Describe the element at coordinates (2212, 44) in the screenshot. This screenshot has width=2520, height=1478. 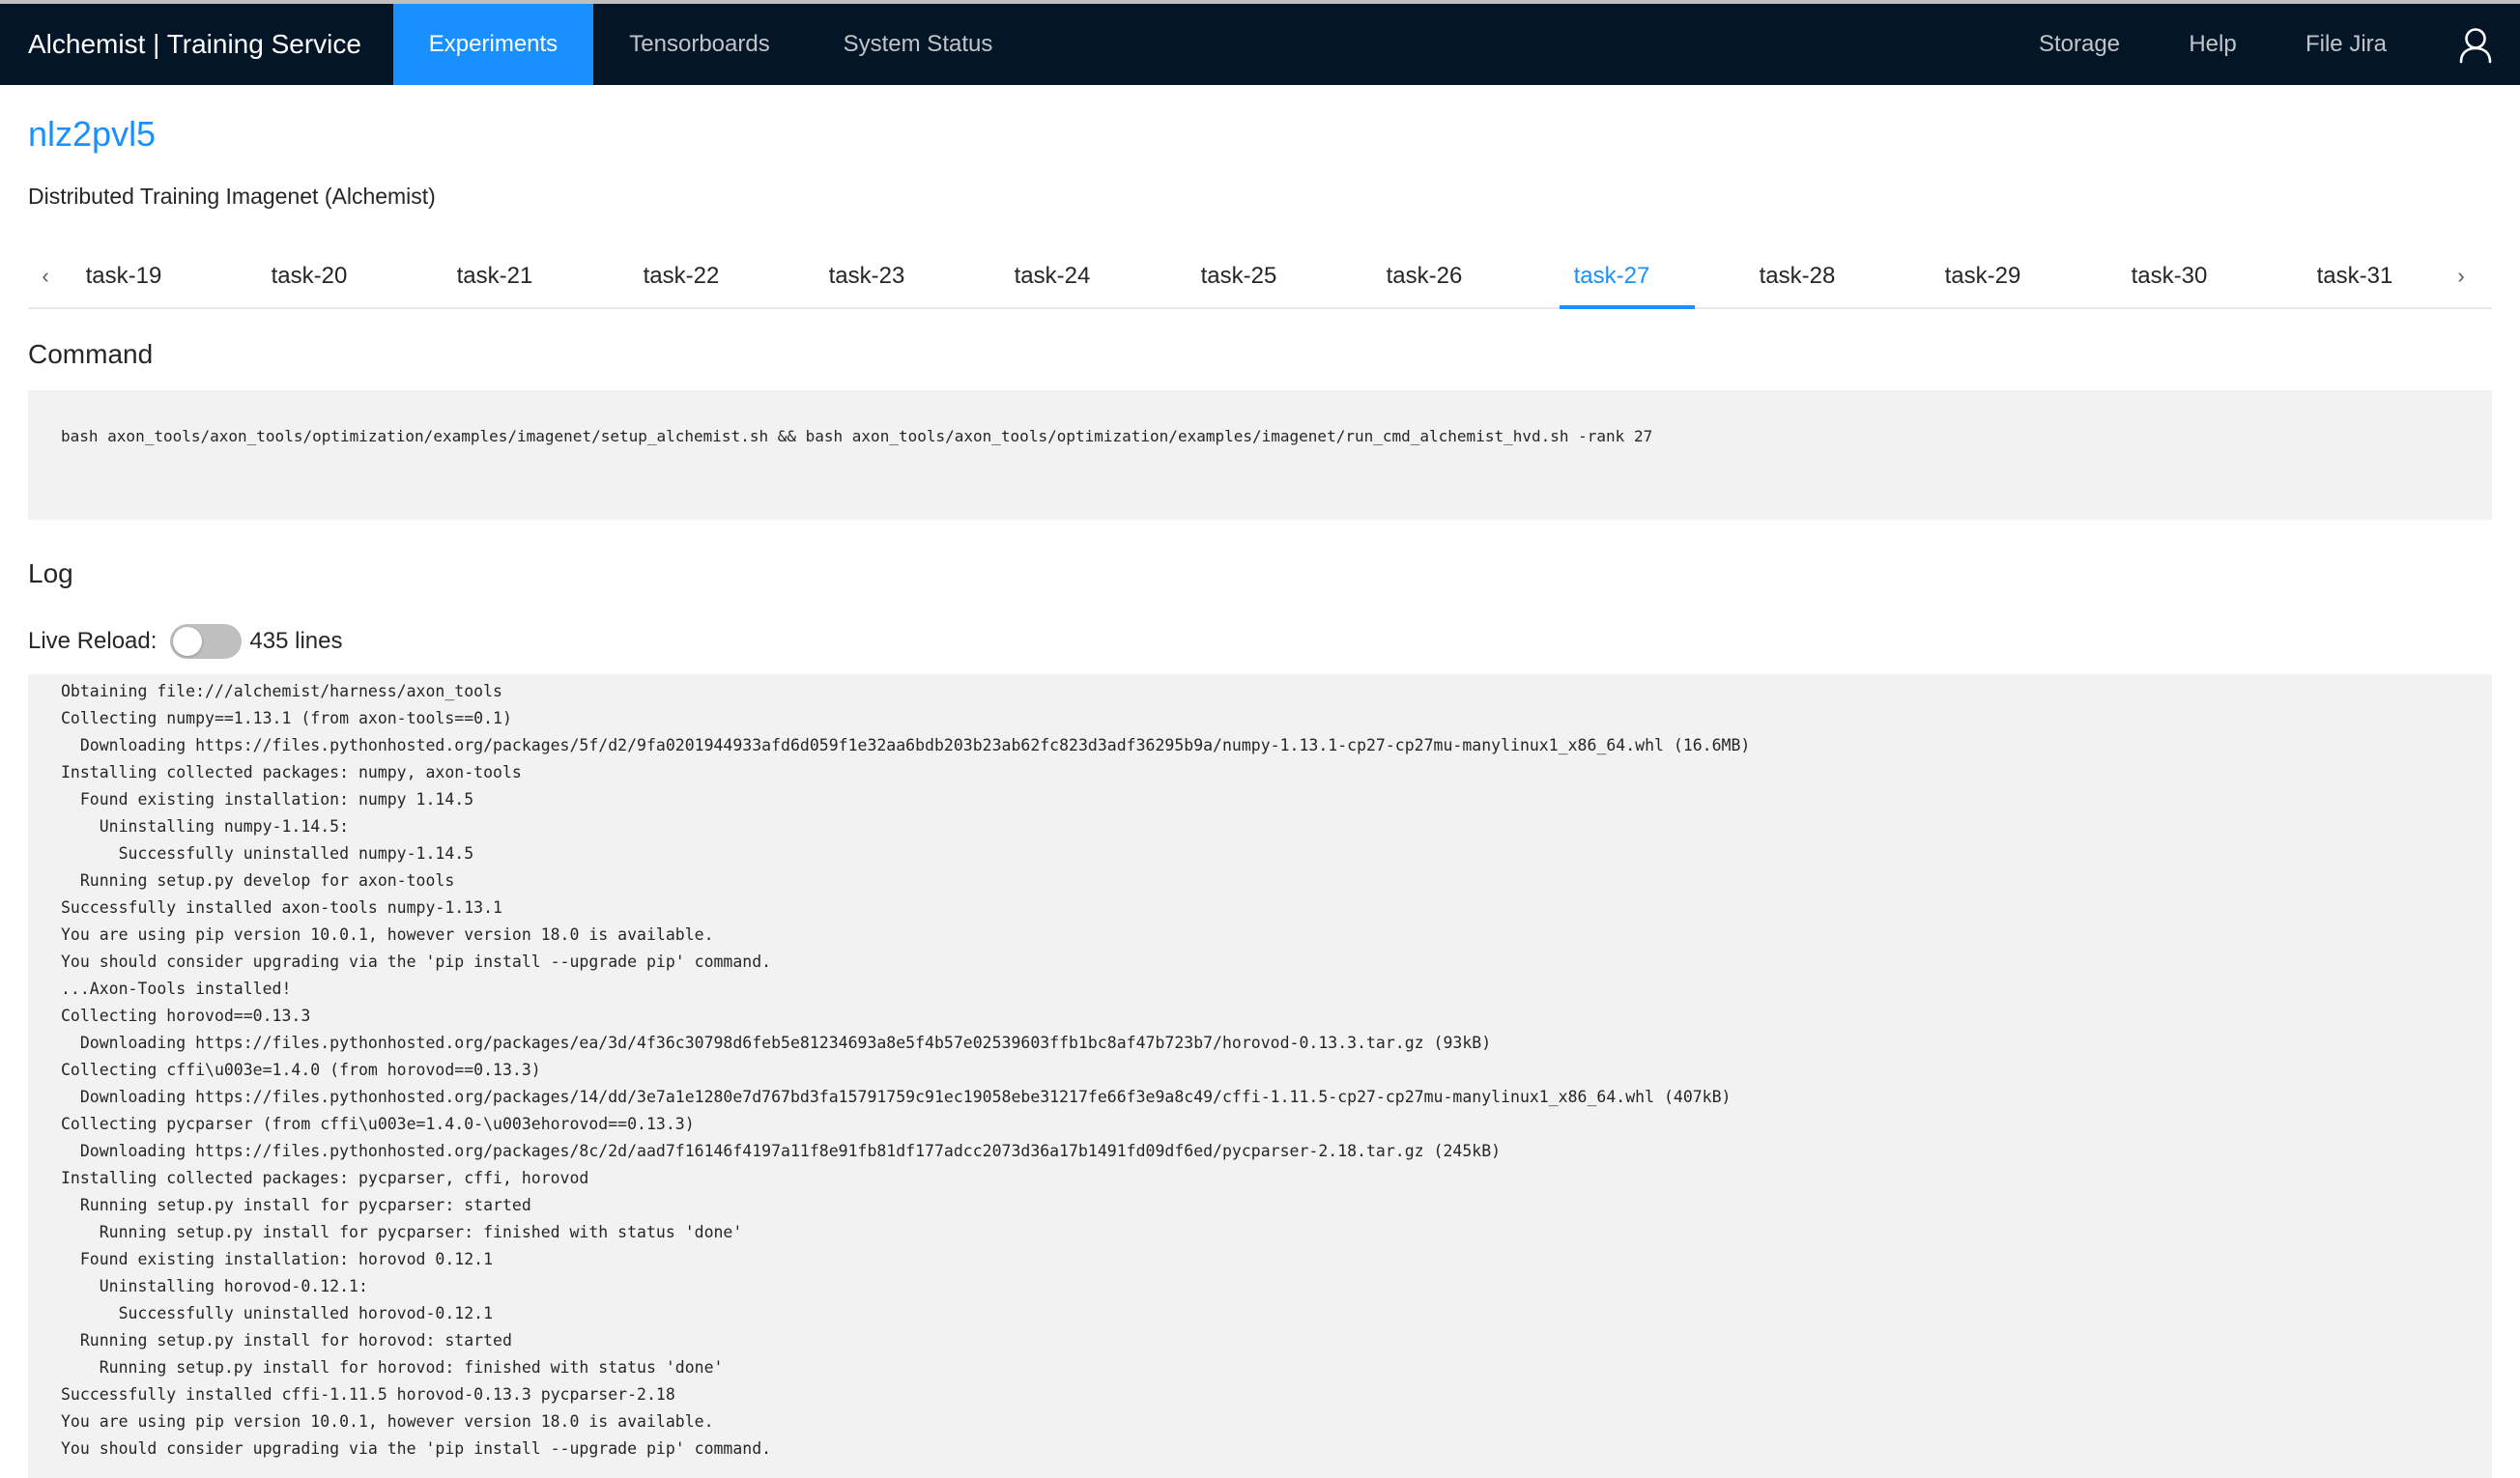
I see `nav-help: Help` at that location.